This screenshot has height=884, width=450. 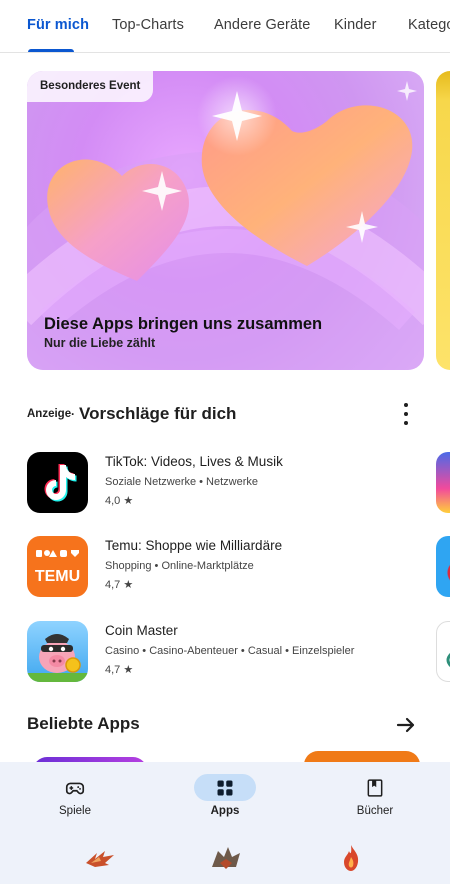 I want to click on gamepad-icon, so click(x=75, y=787).